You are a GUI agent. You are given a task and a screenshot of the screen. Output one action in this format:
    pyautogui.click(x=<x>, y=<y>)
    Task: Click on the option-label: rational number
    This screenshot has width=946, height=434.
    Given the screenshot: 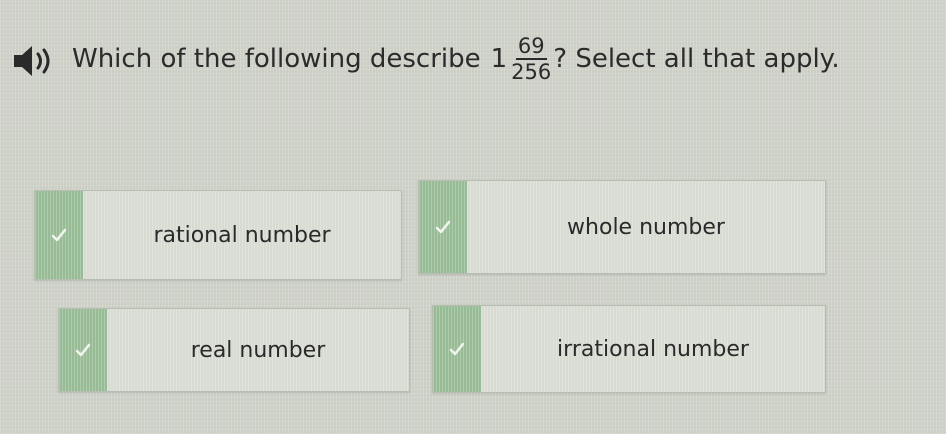 What is the action you would take?
    pyautogui.click(x=242, y=235)
    